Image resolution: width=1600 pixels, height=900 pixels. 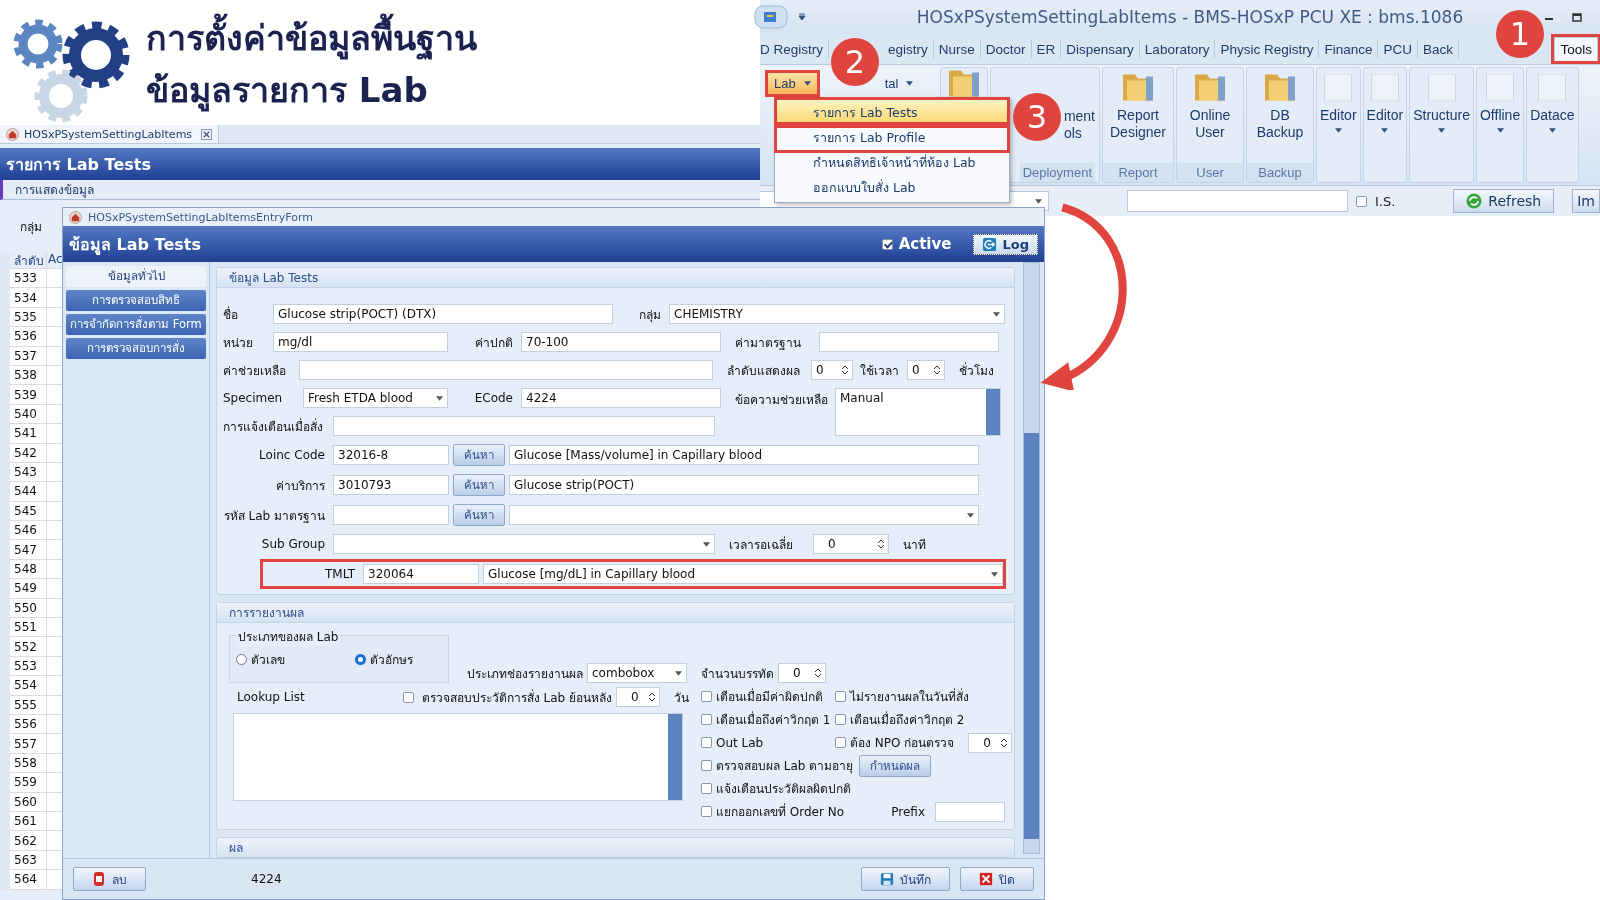 I want to click on text-field: 3010793, so click(x=391, y=485).